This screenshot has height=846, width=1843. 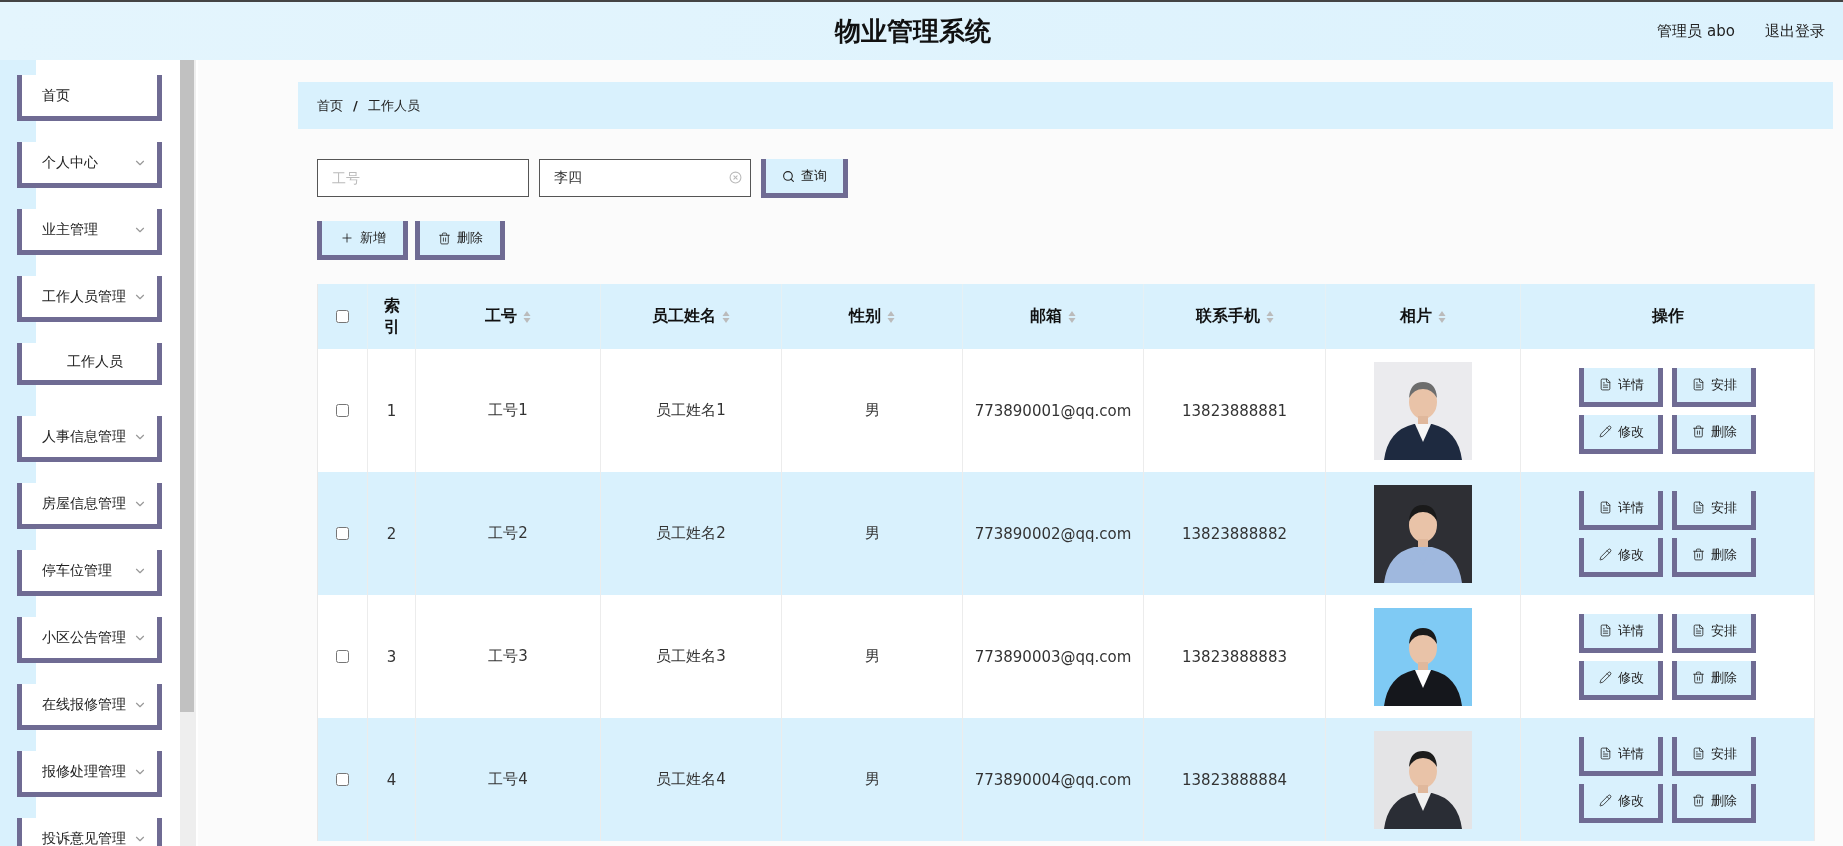 What do you see at coordinates (691, 533) in the screenshot?
I see `table-cell: 员工姓名2` at bounding box center [691, 533].